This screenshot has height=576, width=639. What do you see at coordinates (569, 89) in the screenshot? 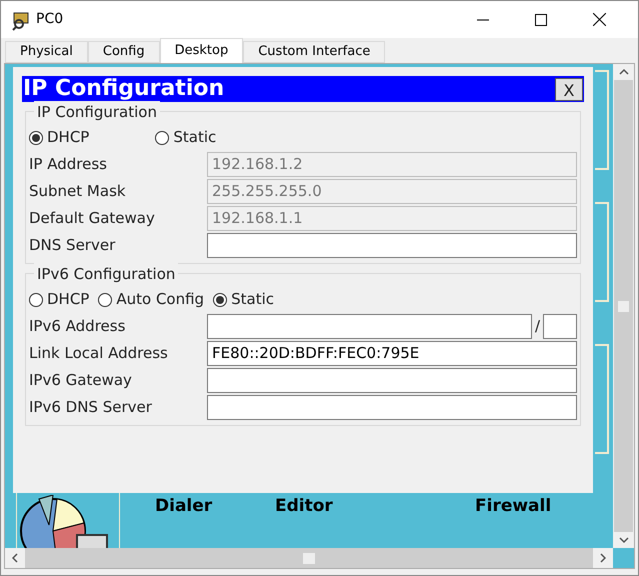
I see `close-button: X` at bounding box center [569, 89].